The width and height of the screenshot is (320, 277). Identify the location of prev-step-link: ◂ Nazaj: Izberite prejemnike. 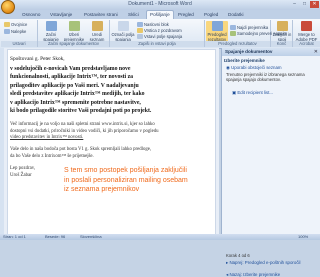
(271, 274).